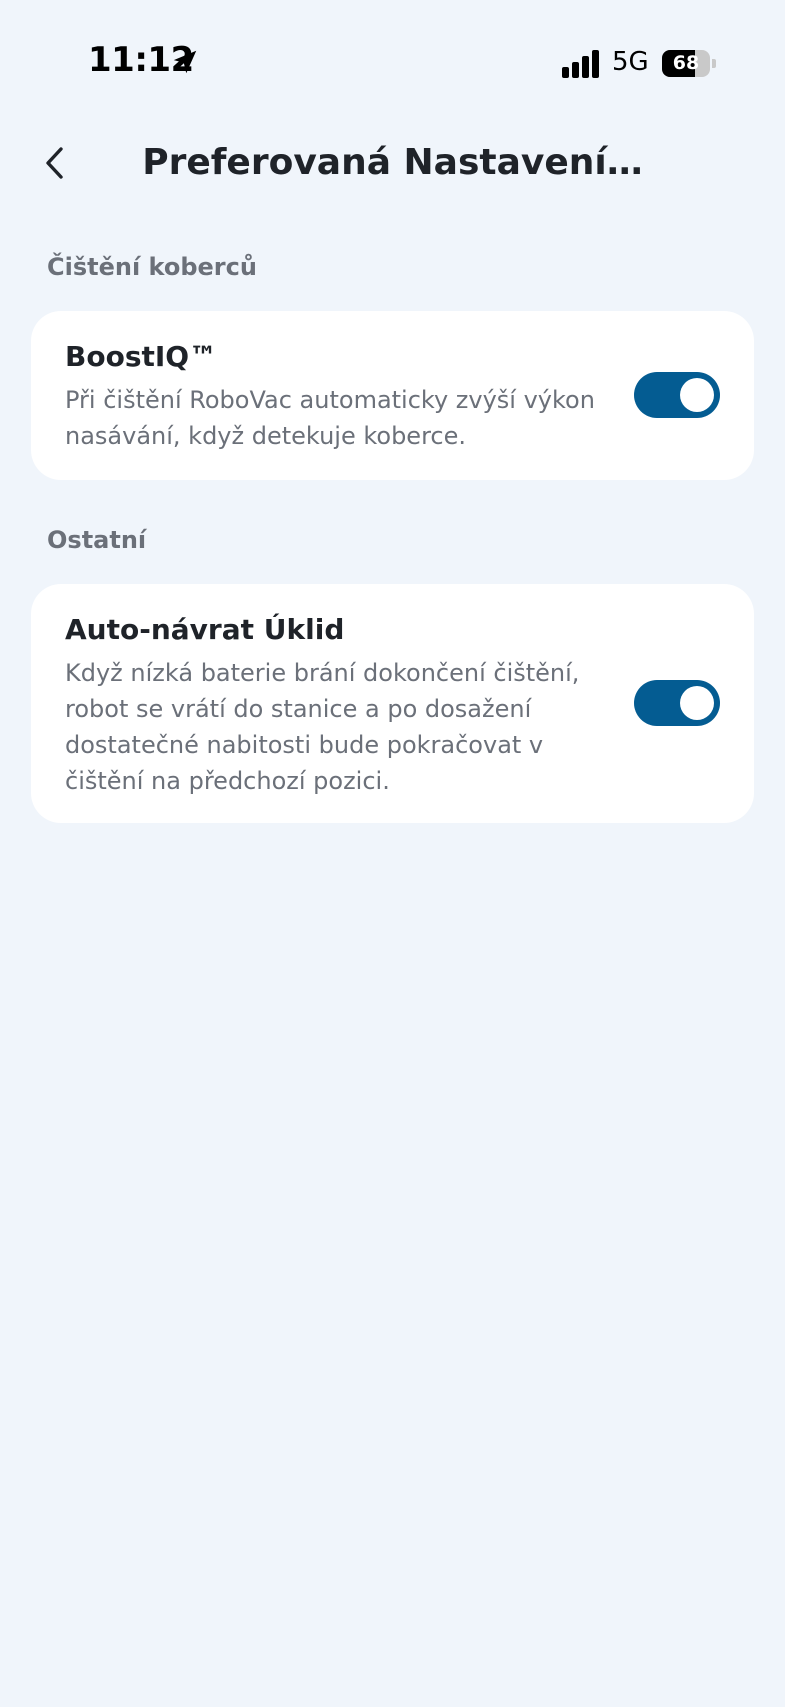  I want to click on signal-bars-icon, so click(580, 64).